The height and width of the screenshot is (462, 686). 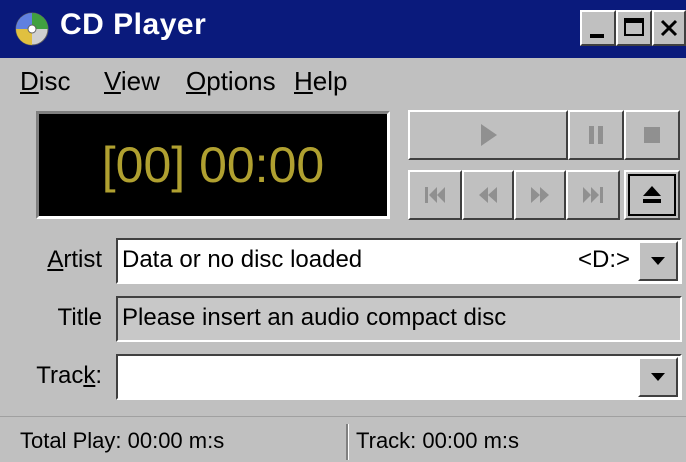 I want to click on rewind-icon, so click(x=488, y=195).